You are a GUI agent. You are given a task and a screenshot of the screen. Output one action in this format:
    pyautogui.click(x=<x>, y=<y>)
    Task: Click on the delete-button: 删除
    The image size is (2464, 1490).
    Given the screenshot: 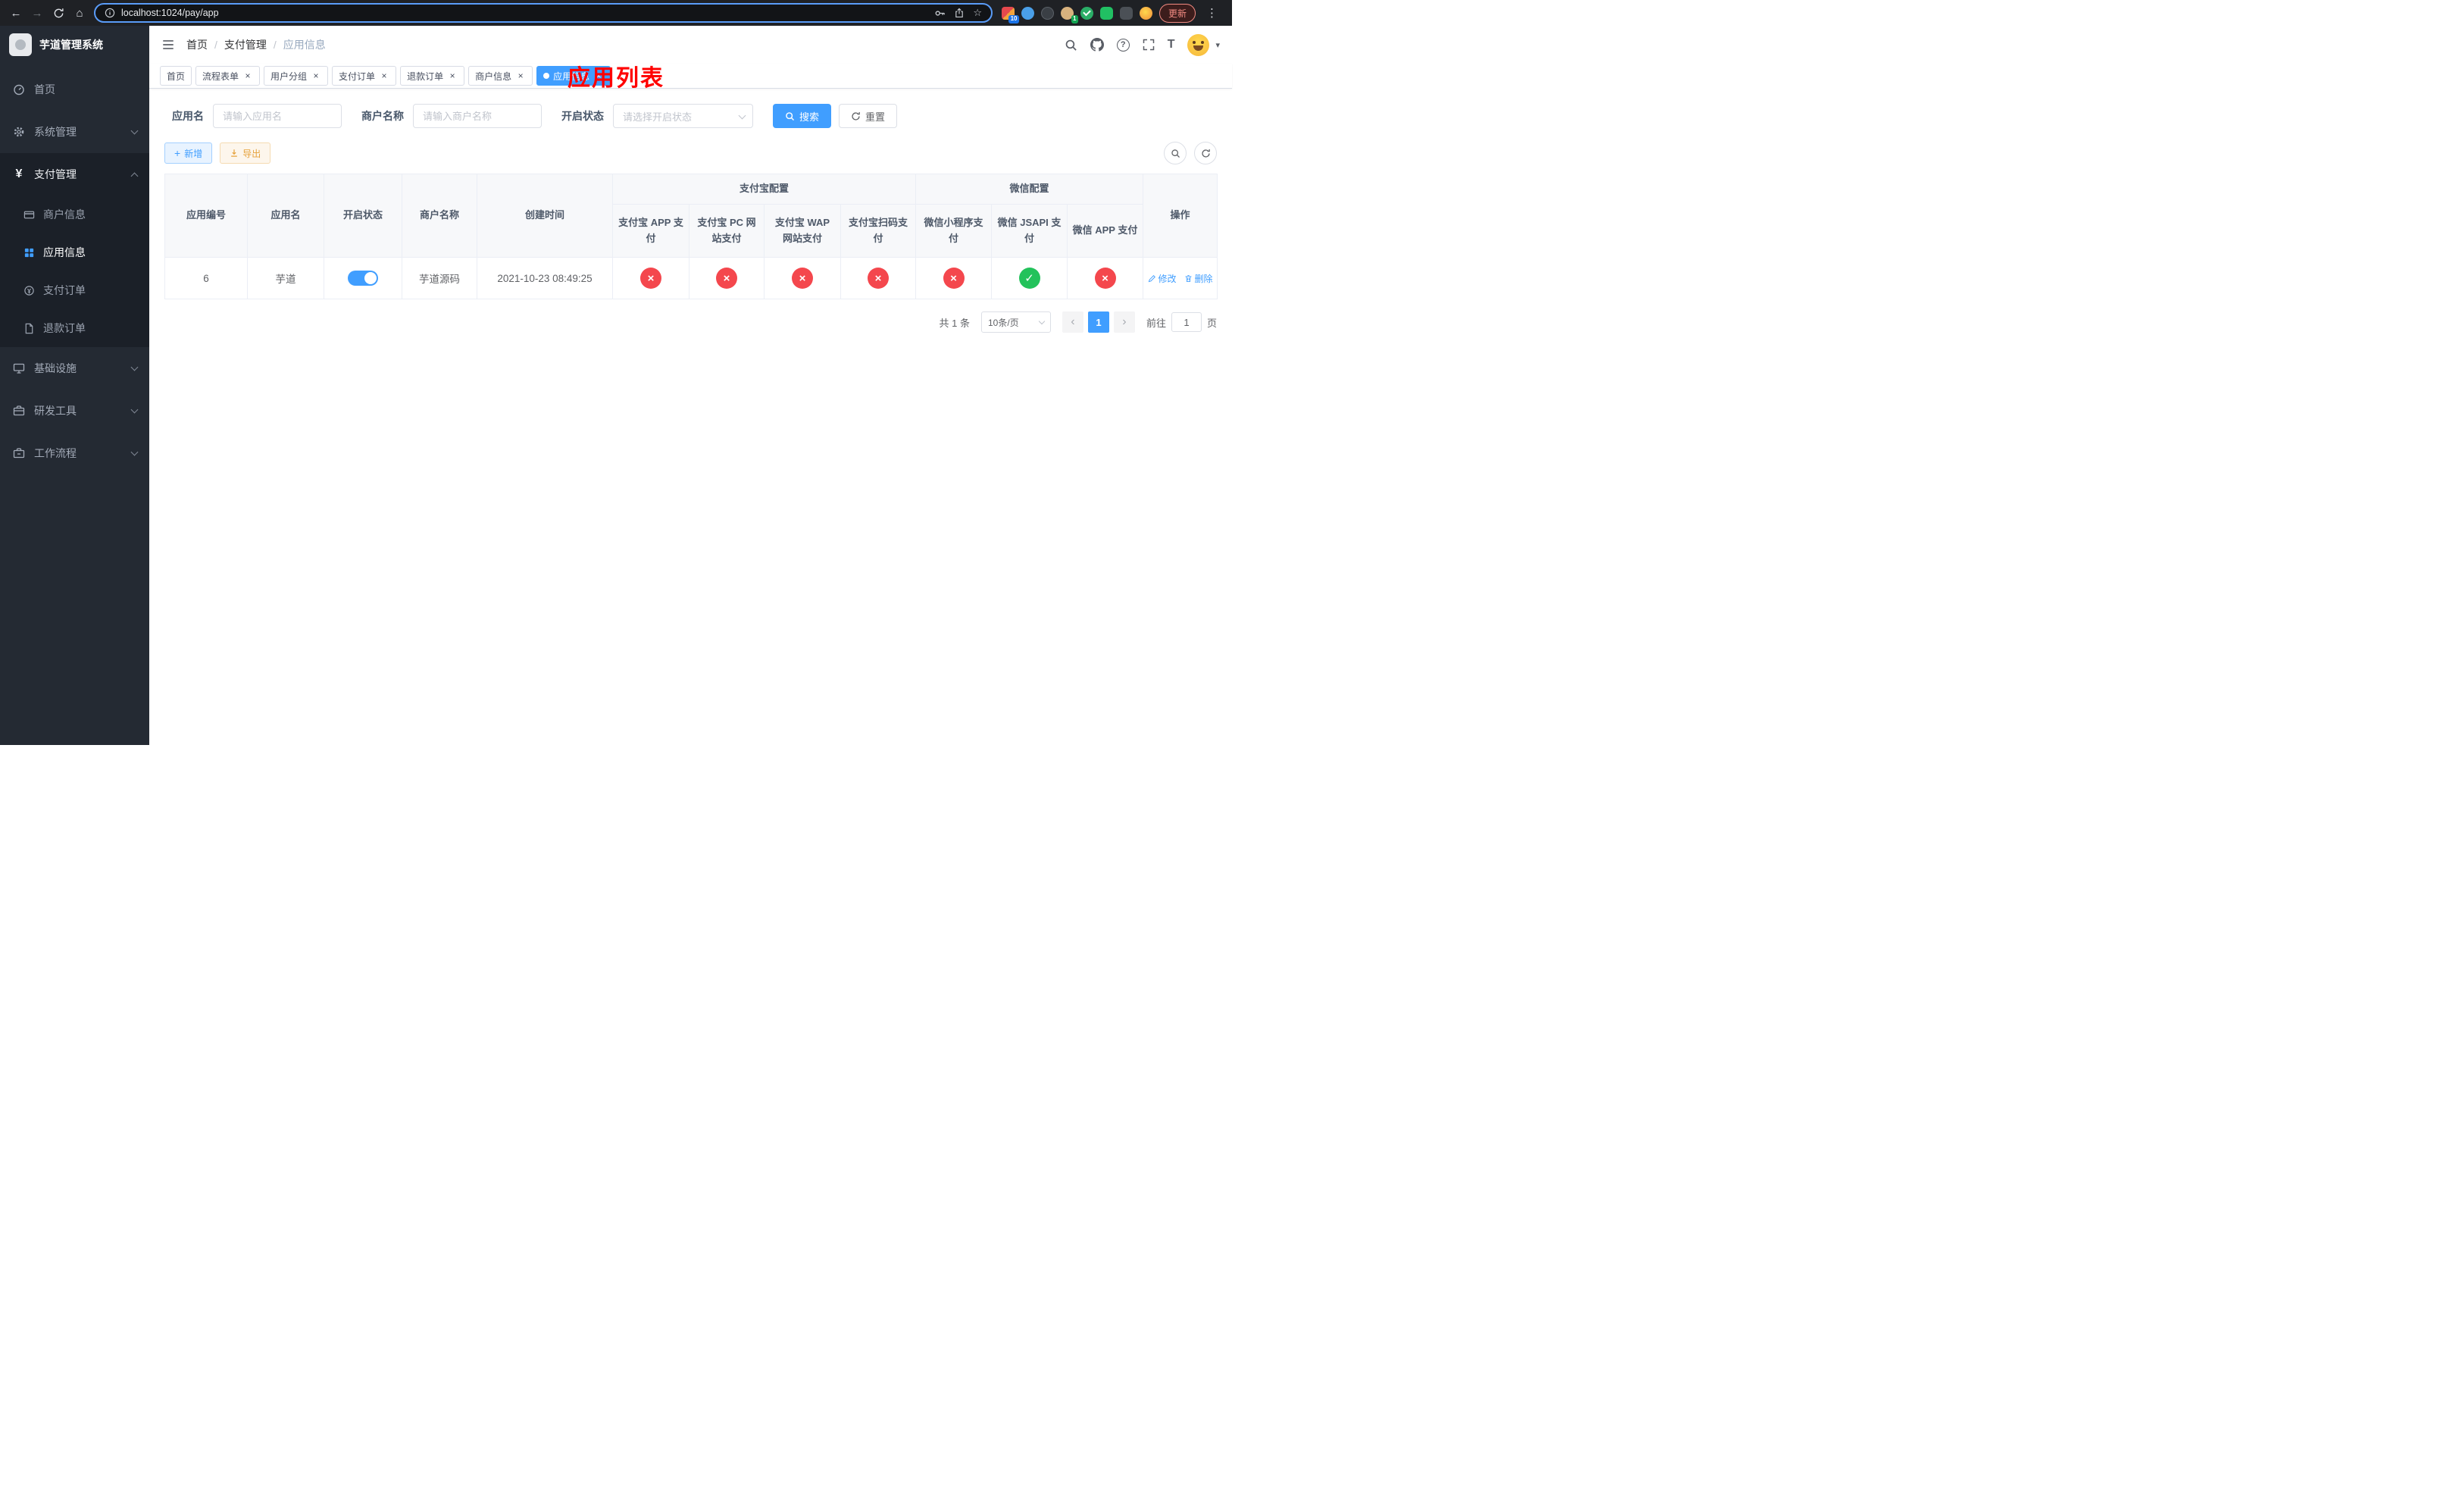 What is the action you would take?
    pyautogui.click(x=1198, y=279)
    